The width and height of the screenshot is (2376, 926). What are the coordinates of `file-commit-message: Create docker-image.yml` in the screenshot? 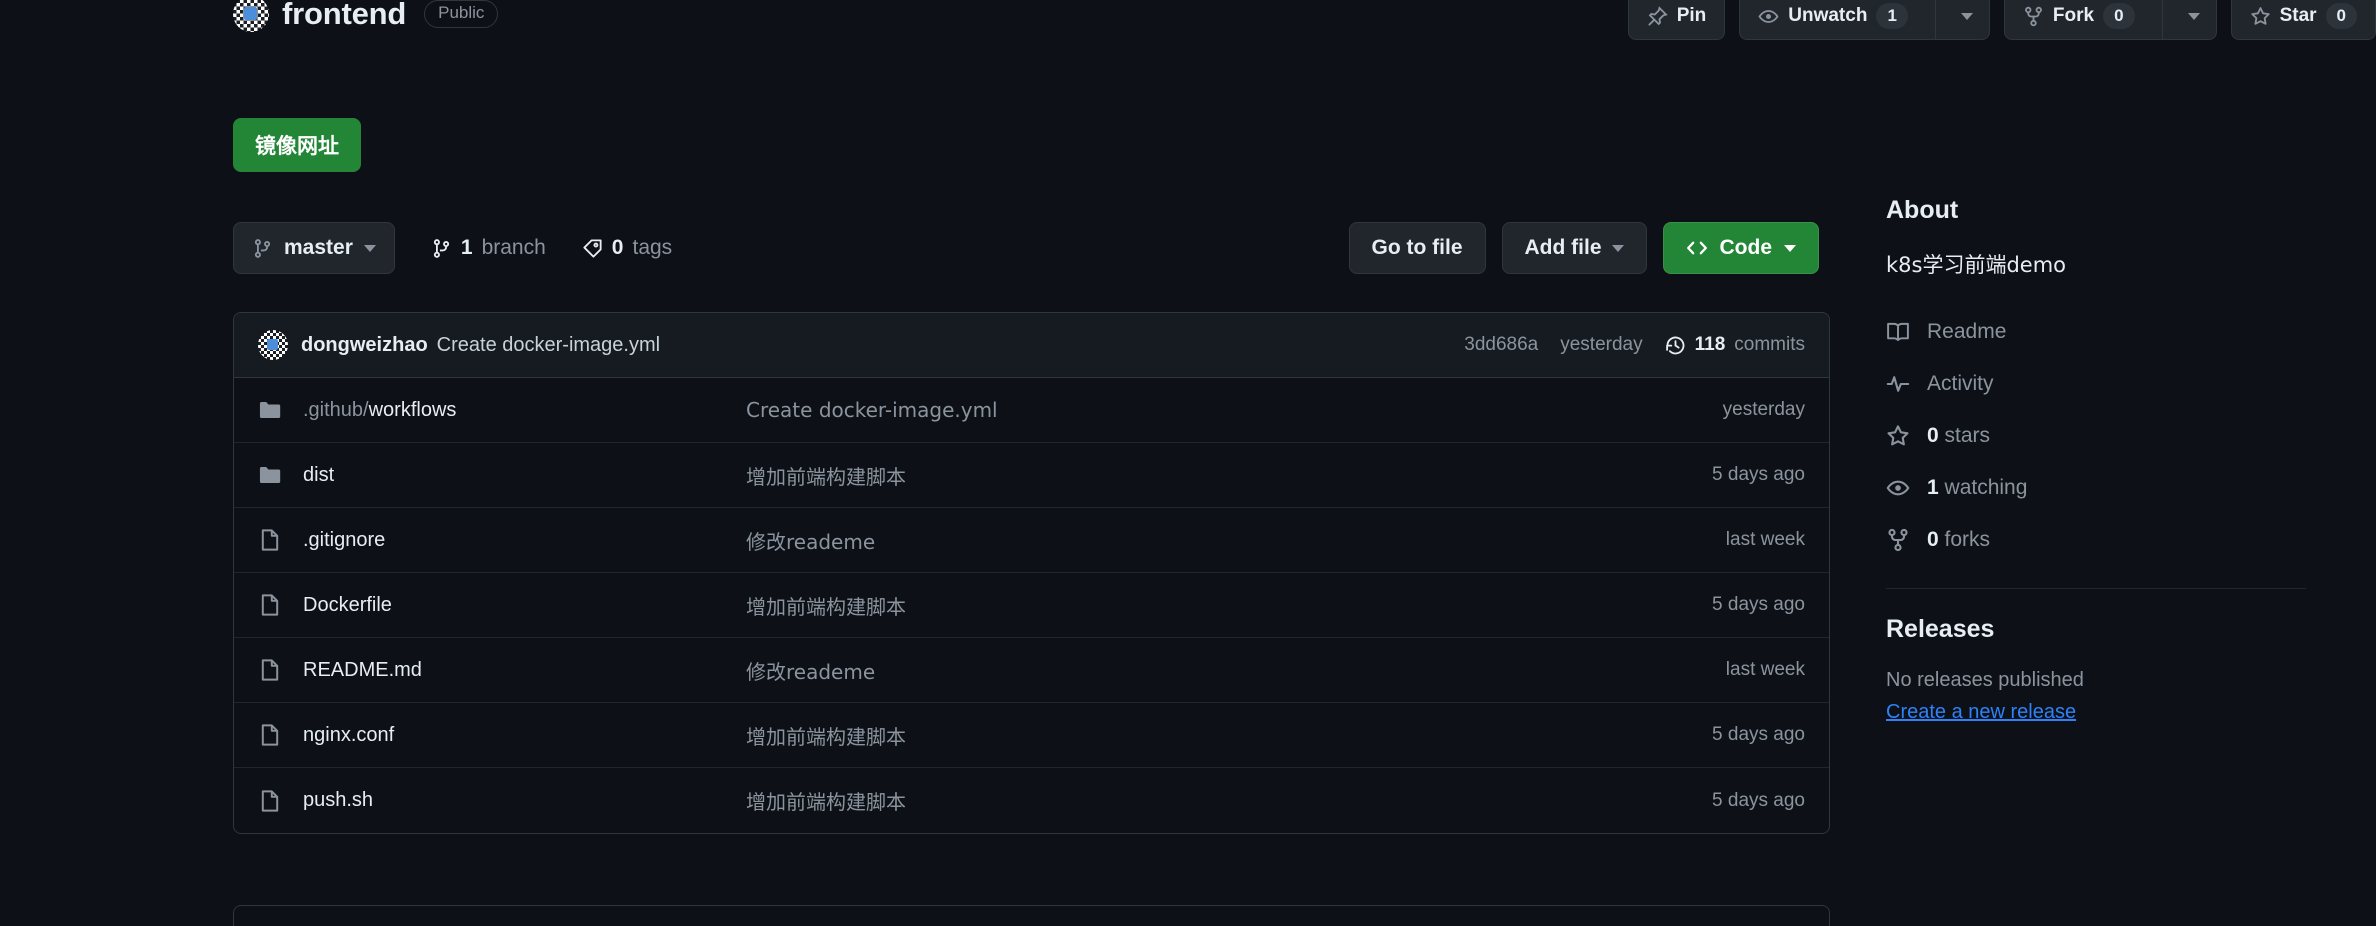 It's located at (1170, 410).